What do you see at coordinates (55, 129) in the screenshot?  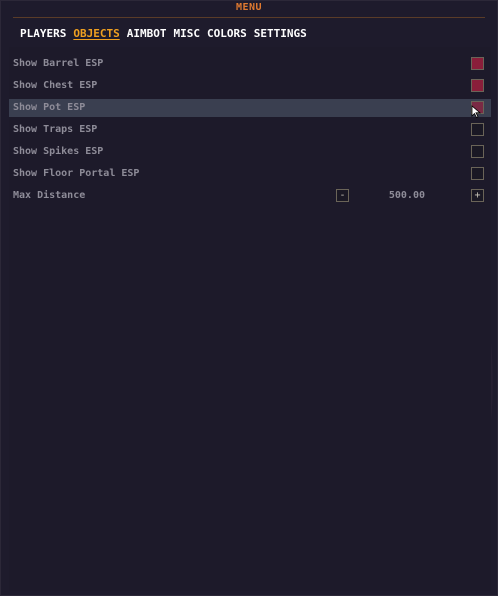 I see `option-label: Show Traps ESP` at bounding box center [55, 129].